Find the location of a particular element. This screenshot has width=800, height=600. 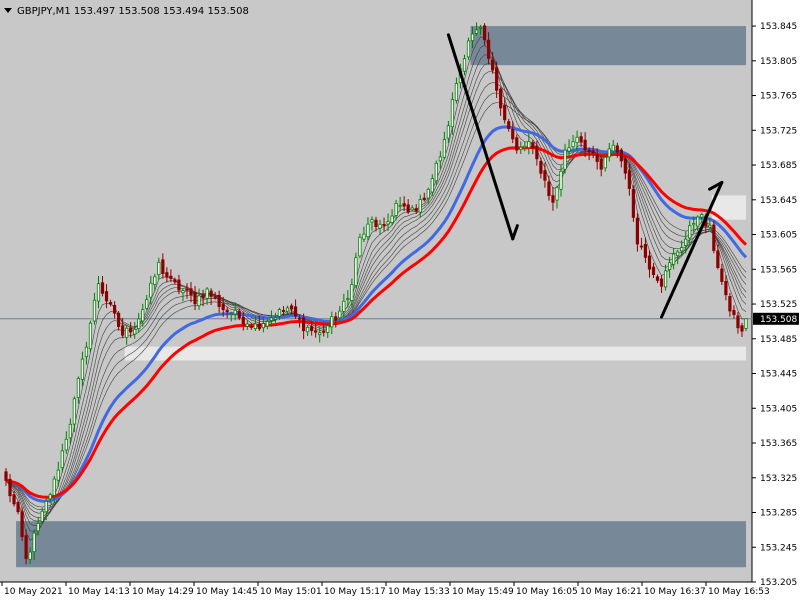

y-tick-label: 153.285 is located at coordinates (778, 514).